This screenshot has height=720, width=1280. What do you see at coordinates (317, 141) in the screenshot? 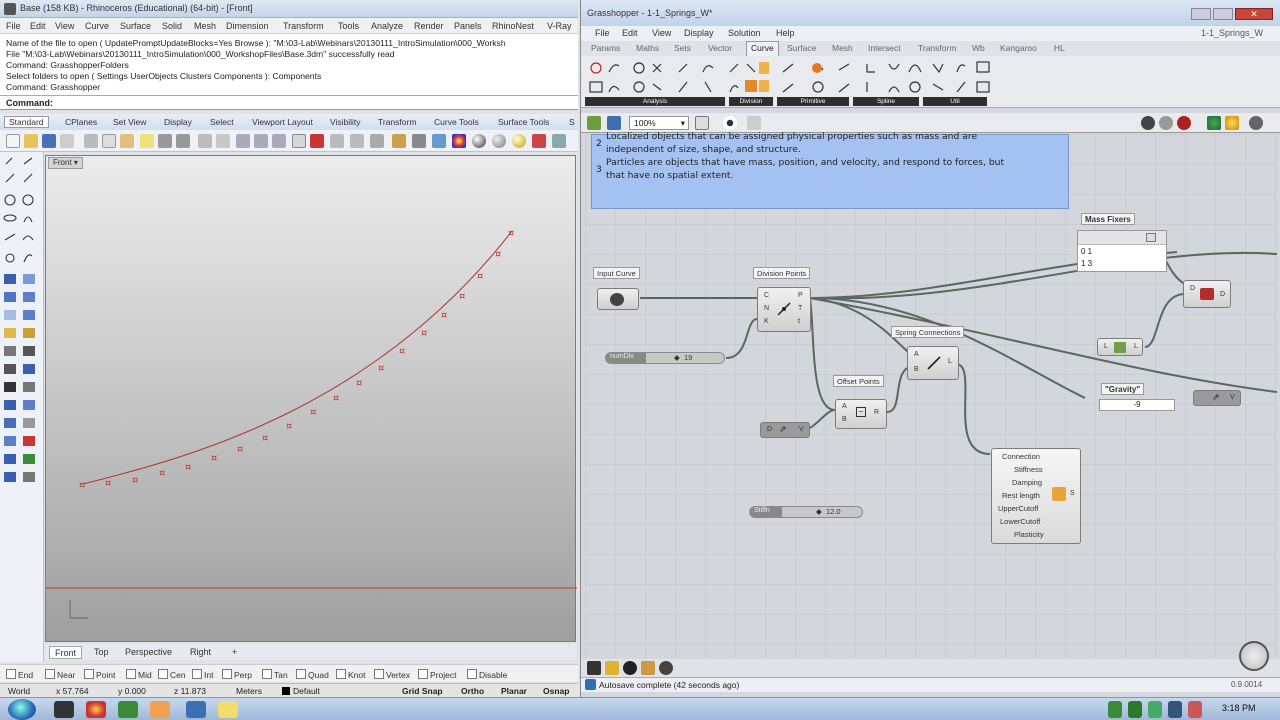
I see `set-cplane-icon` at bounding box center [317, 141].